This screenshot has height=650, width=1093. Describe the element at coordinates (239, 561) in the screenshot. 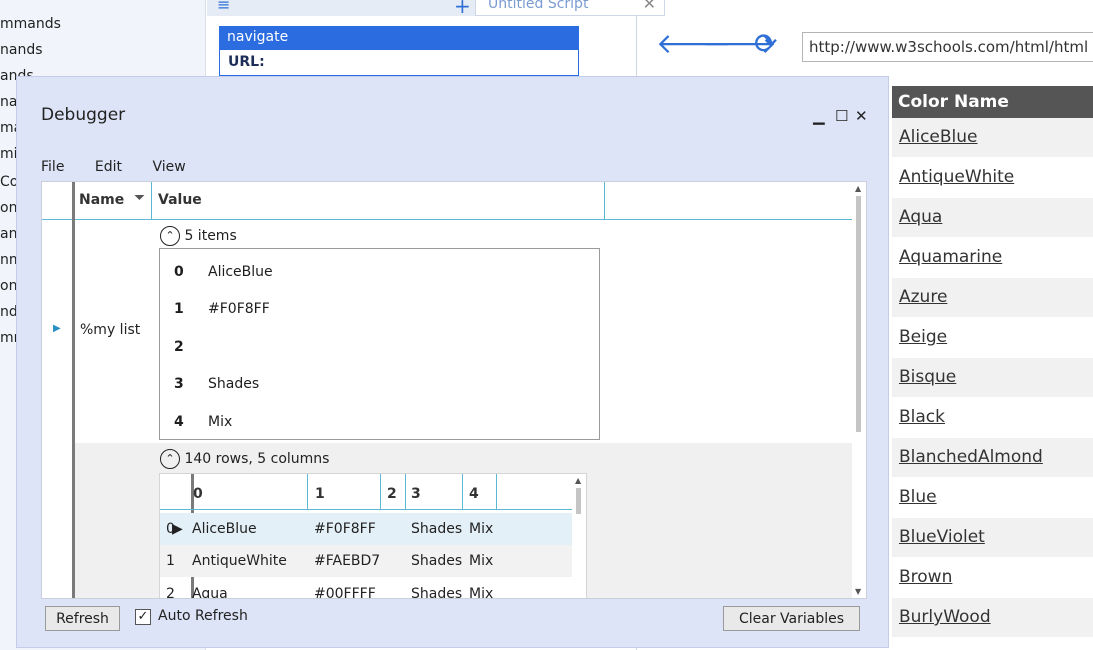

I see `table-cell: AntiqueWhite` at that location.